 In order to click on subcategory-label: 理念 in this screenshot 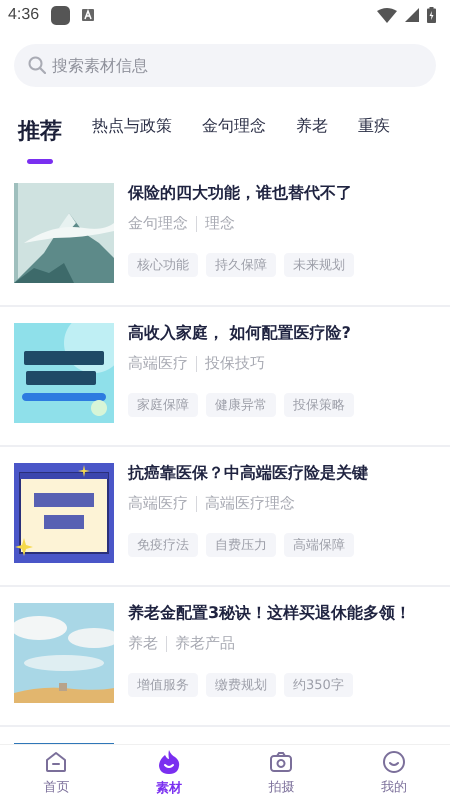, I will do `click(220, 223)`.